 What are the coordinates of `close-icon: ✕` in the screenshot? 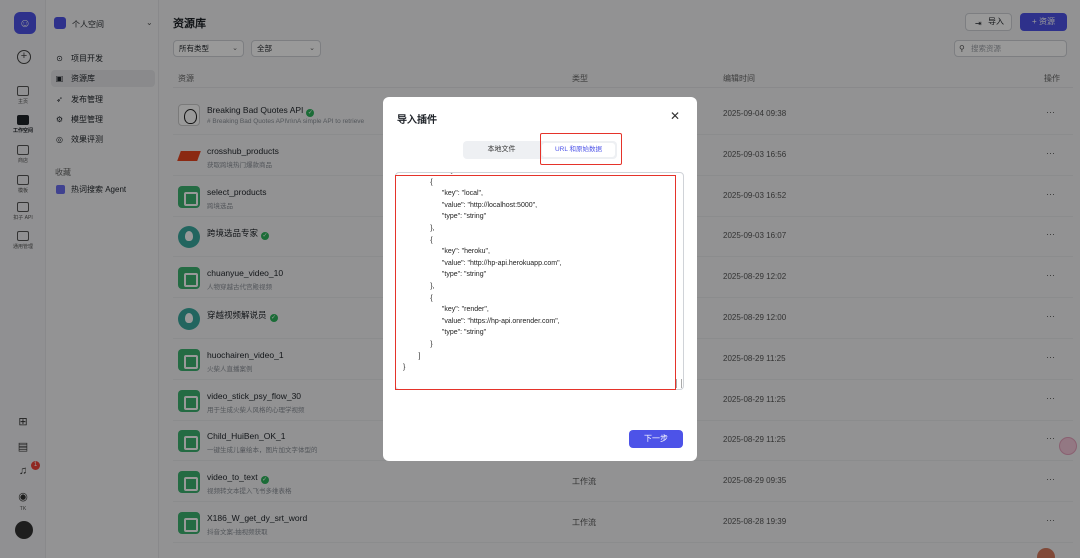 It's located at (675, 116).